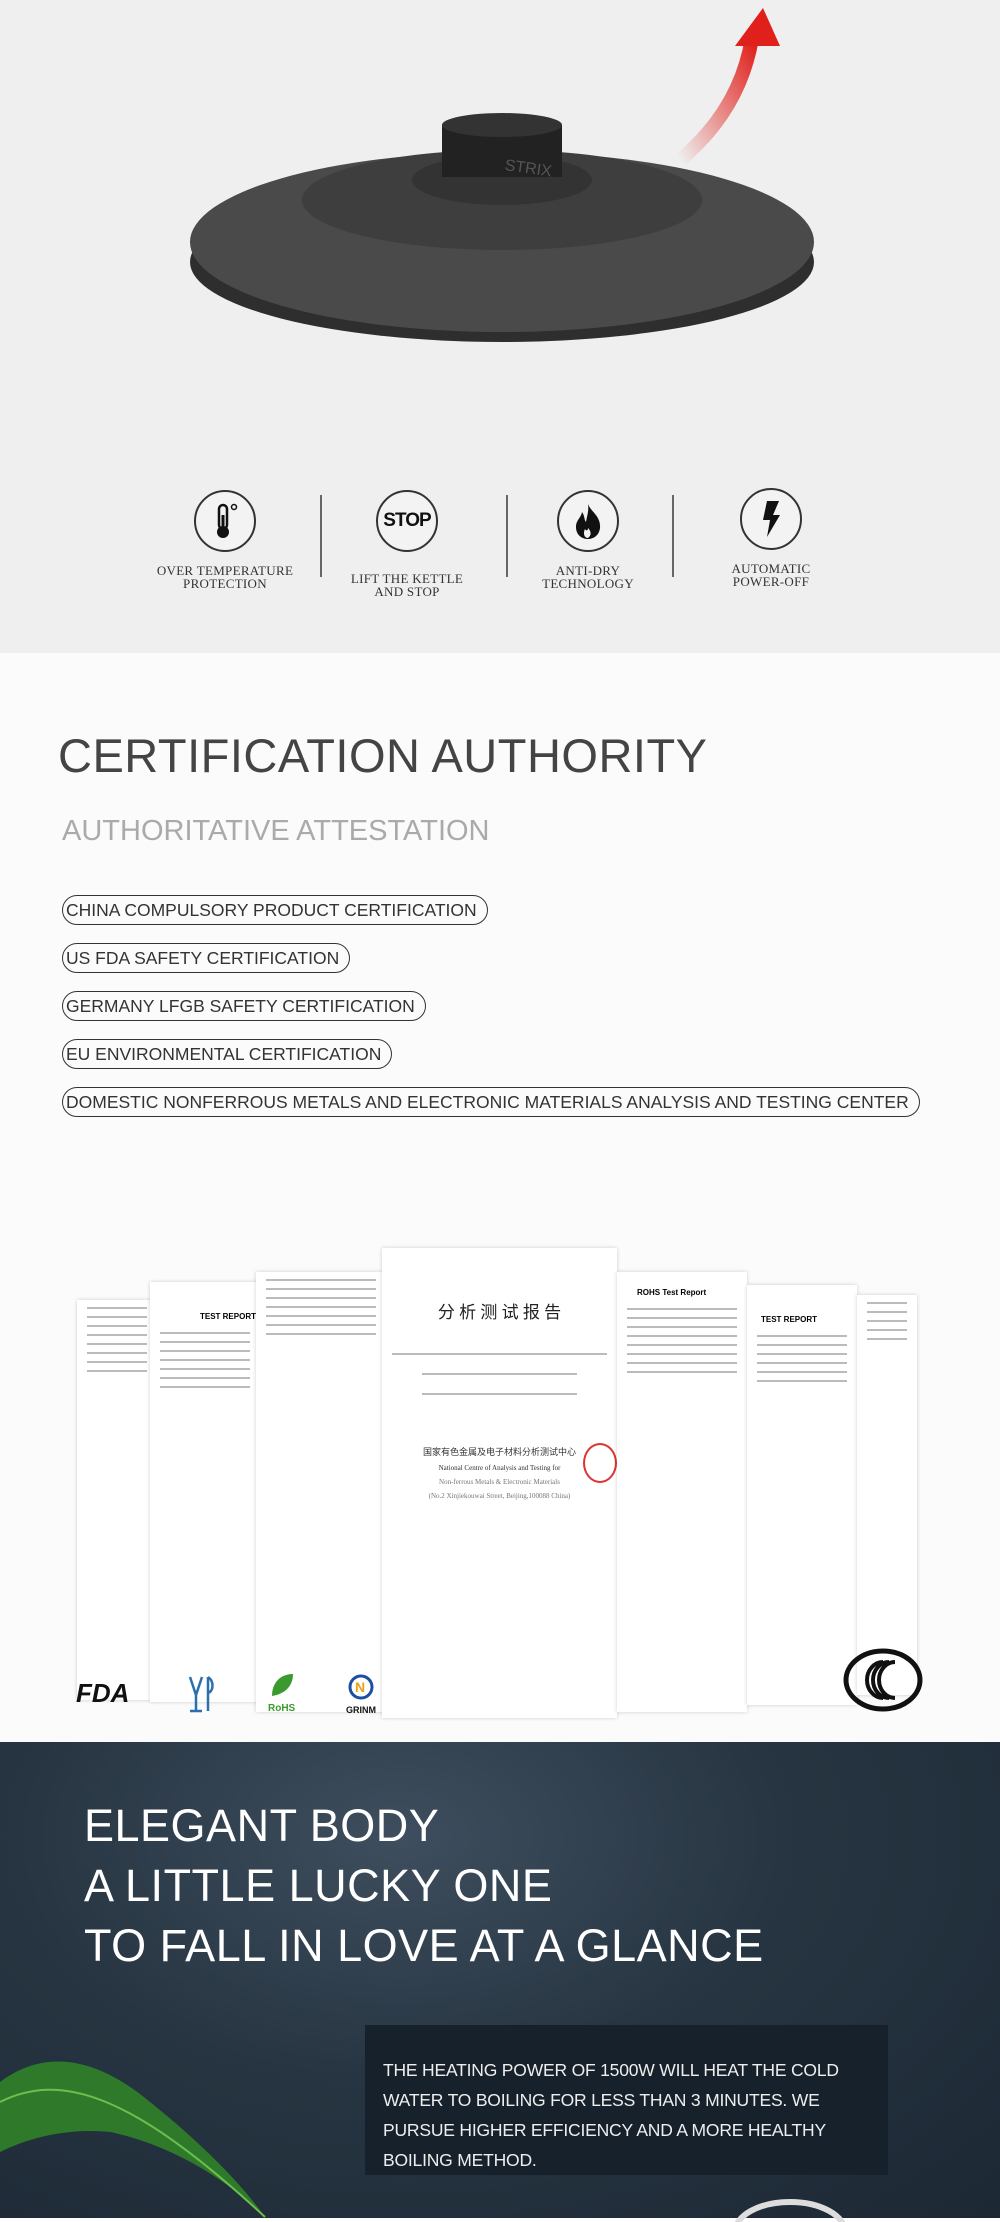  Describe the element at coordinates (407, 591) in the screenshot. I see `feature-label: AND STOP` at that location.